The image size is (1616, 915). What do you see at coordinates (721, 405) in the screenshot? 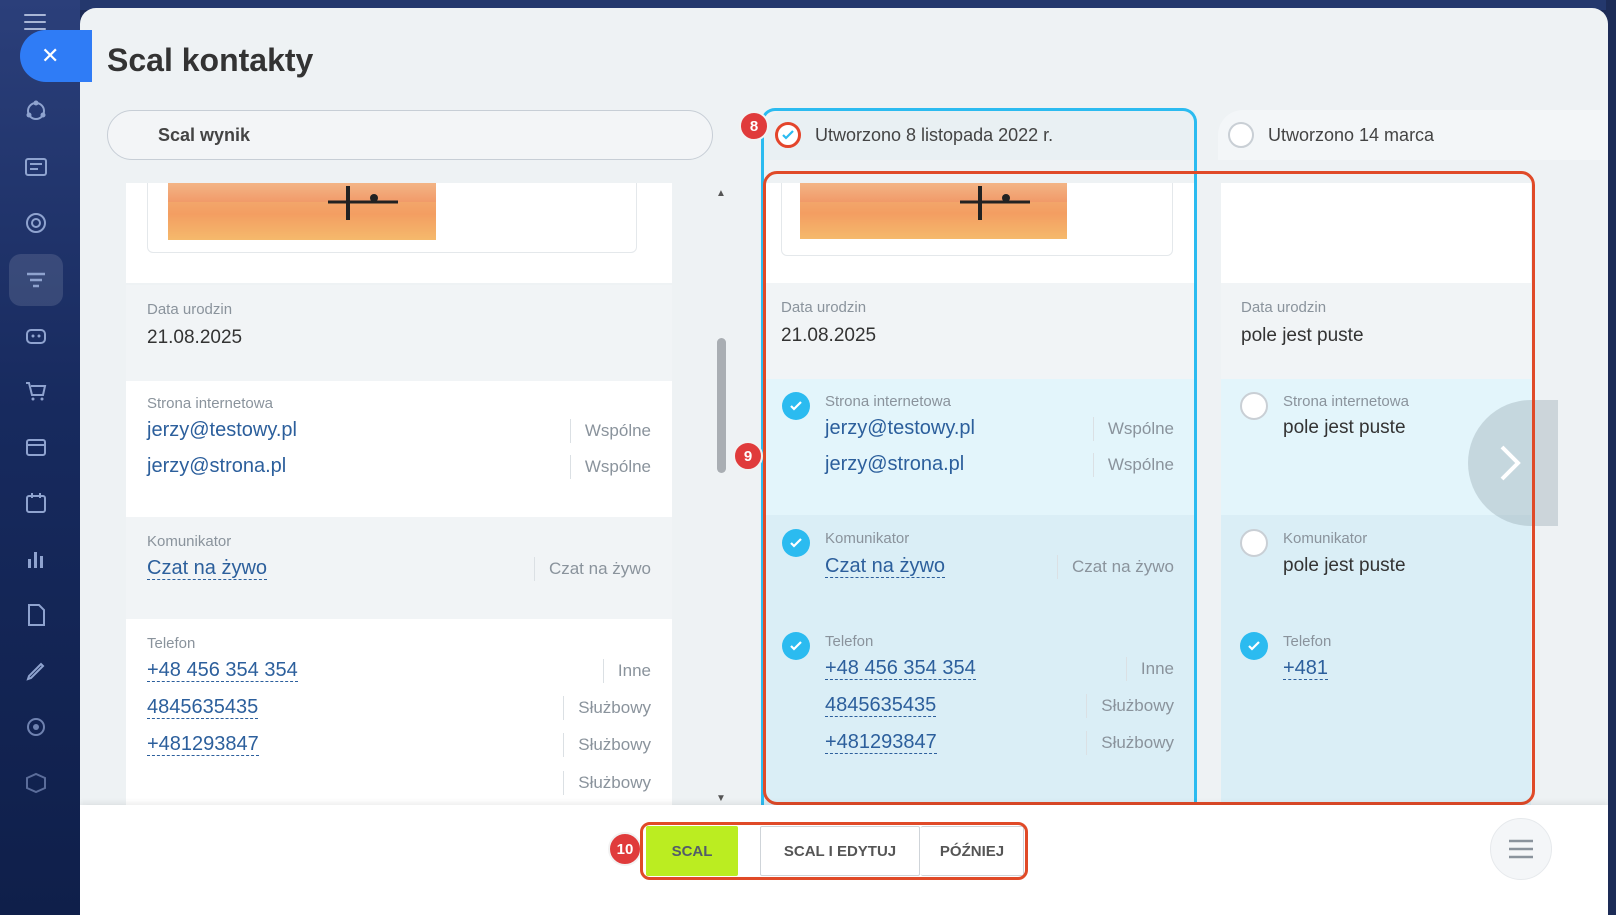
I see `scrollbar-thumb` at bounding box center [721, 405].